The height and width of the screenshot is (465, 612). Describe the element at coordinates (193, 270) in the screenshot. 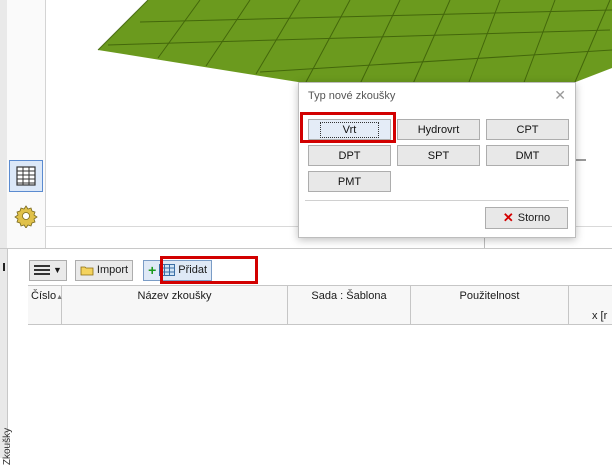

I see `add-button-label: Přidat` at that location.